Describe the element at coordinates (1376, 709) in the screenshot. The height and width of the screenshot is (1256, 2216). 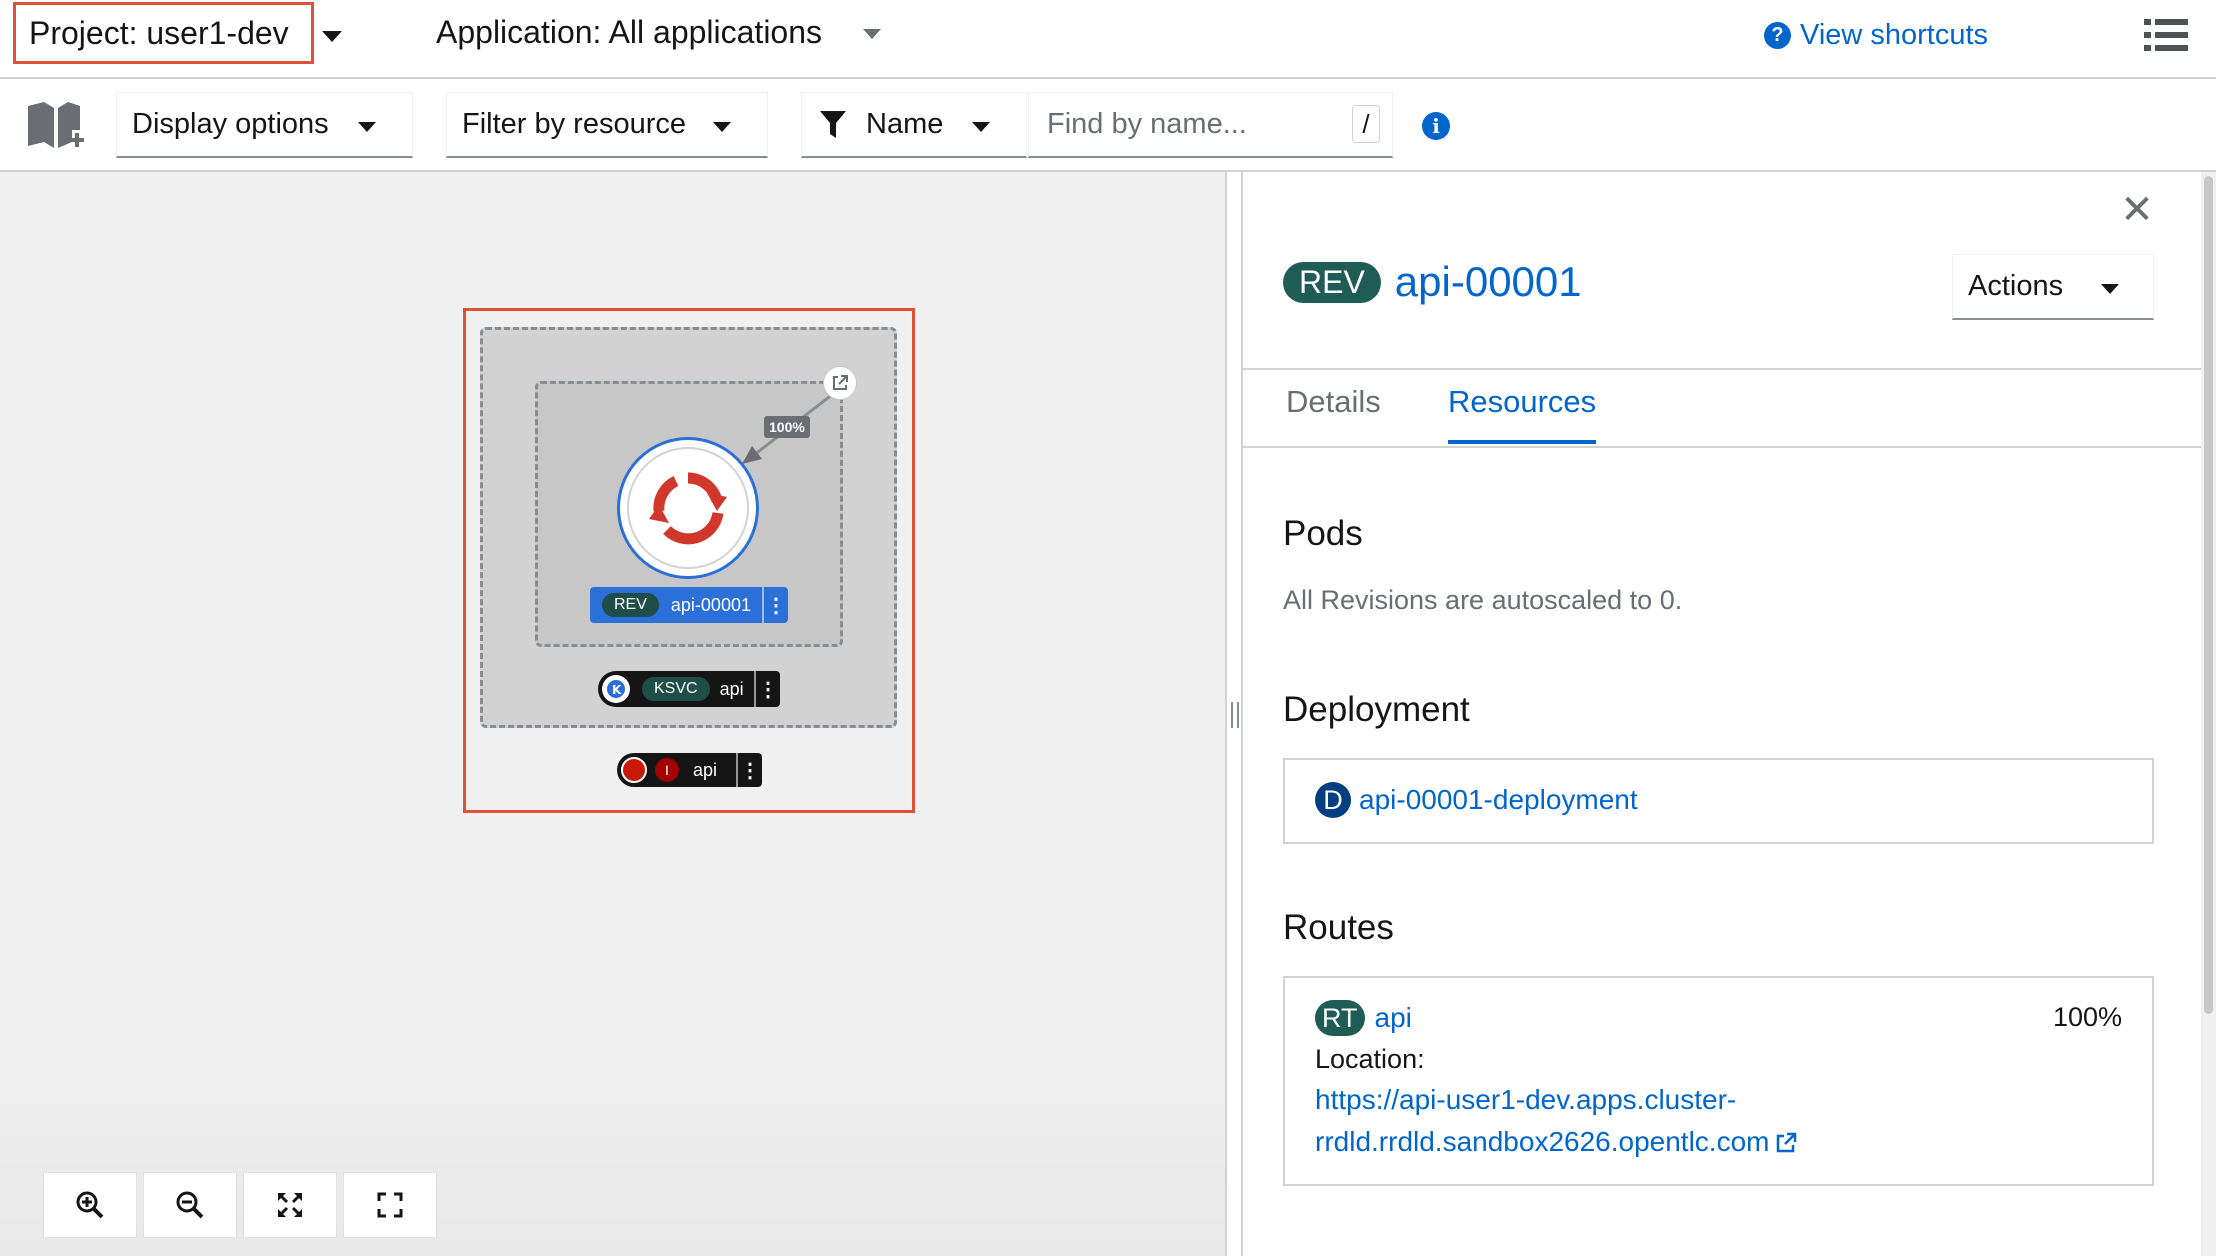
I see `deployment-section-title: Deployment` at that location.